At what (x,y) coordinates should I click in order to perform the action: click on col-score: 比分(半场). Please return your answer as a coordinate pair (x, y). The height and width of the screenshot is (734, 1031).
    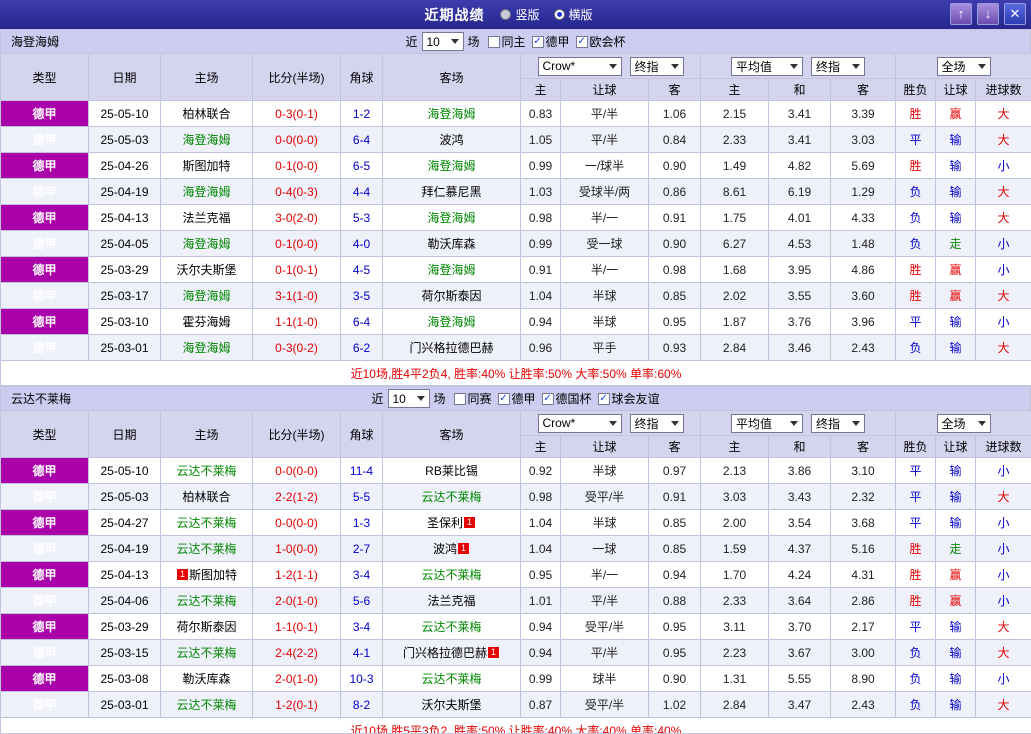
    Looking at the image, I should click on (296, 434).